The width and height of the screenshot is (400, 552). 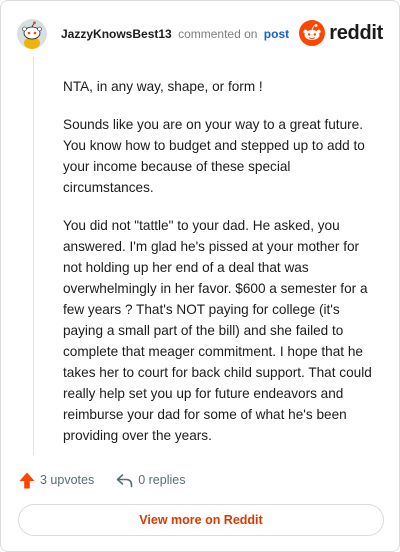 I want to click on upvote-button: 3 upvotes, so click(x=56, y=480).